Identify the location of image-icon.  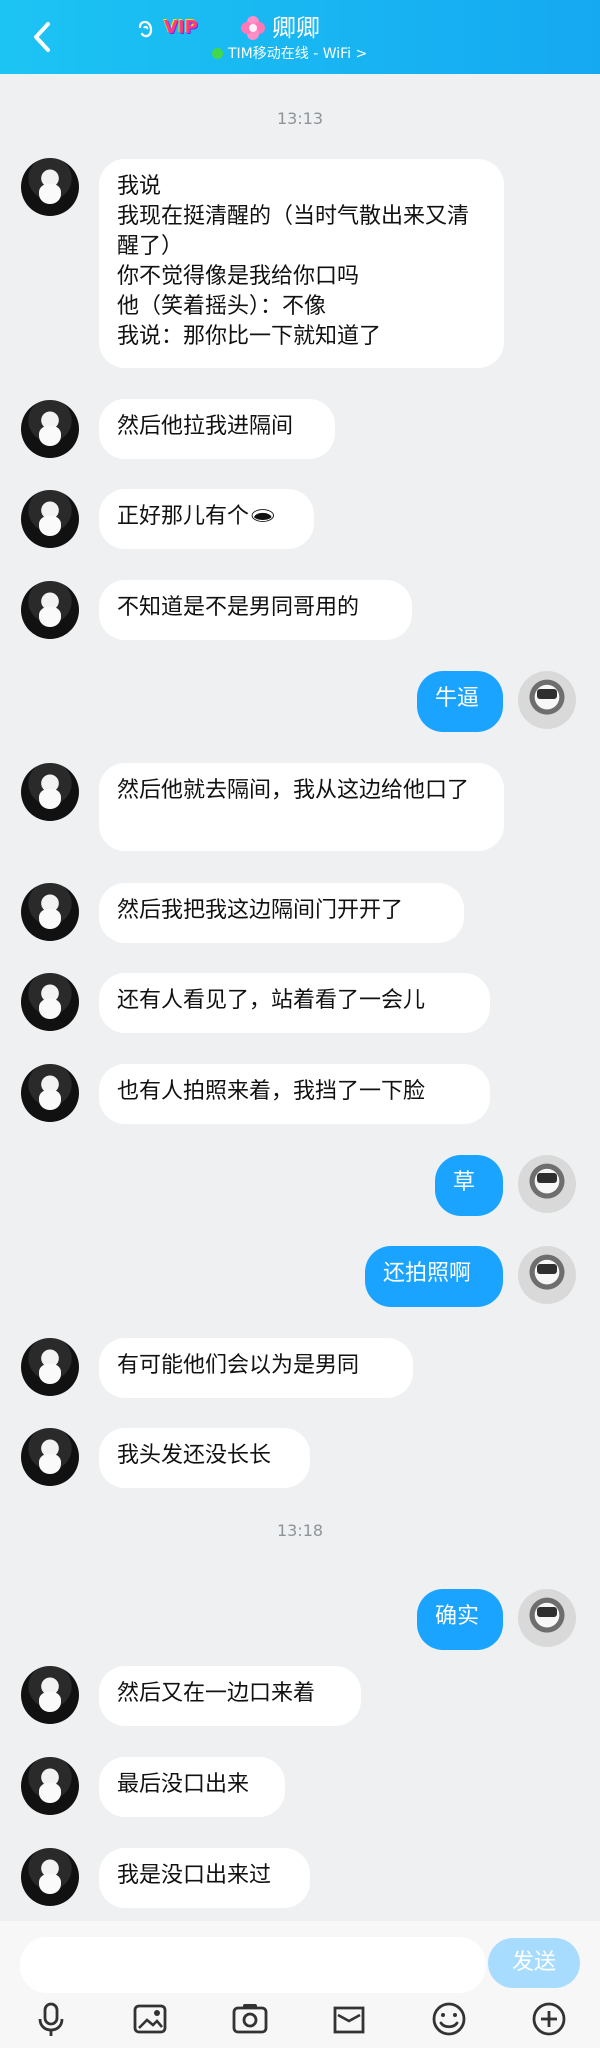
(150, 2019).